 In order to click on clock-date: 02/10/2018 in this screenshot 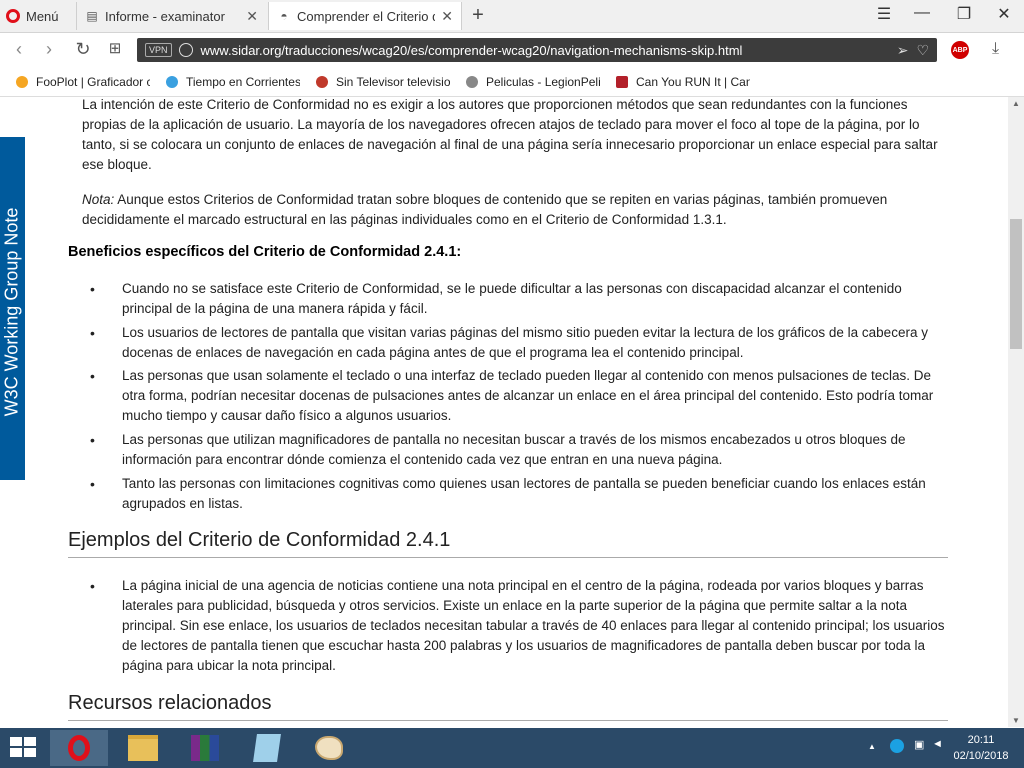, I will do `click(981, 756)`.